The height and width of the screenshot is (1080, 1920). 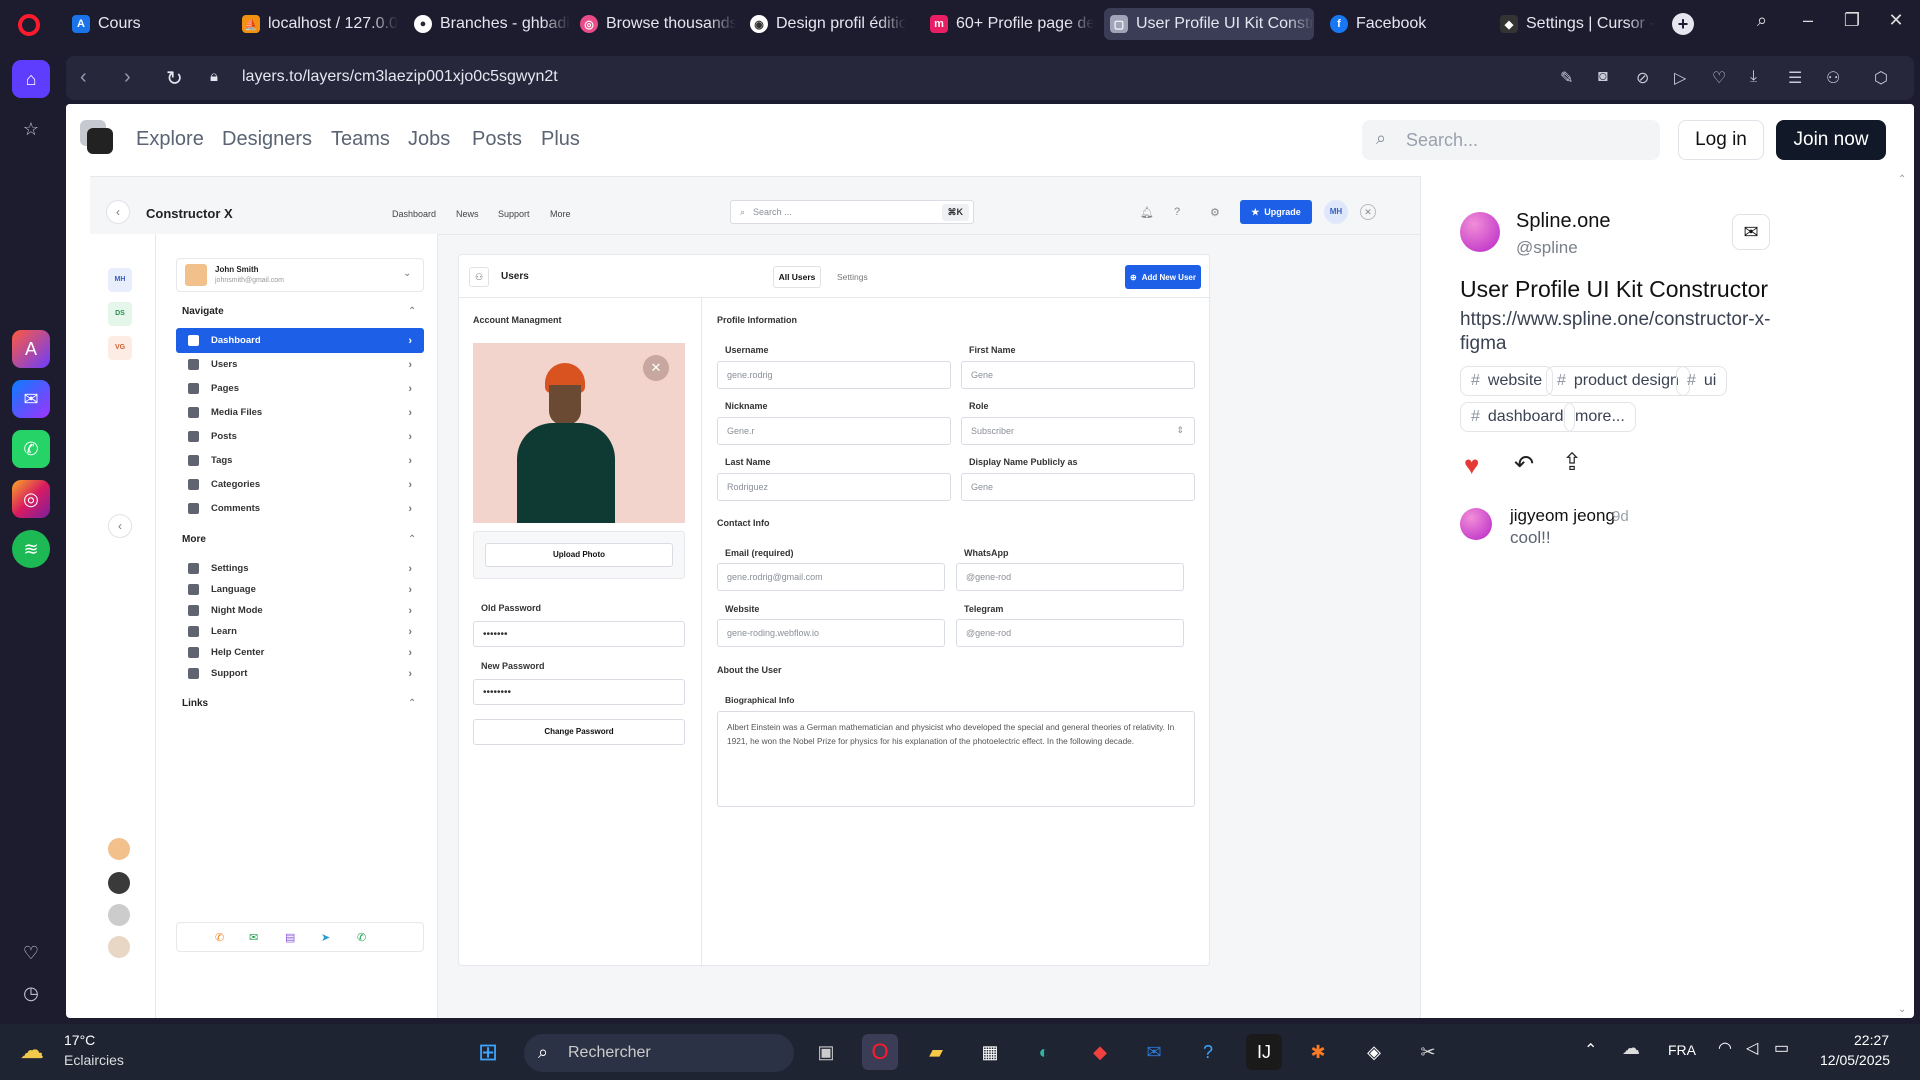 What do you see at coordinates (488, 1052) in the screenshot?
I see `start-button: ⊞` at bounding box center [488, 1052].